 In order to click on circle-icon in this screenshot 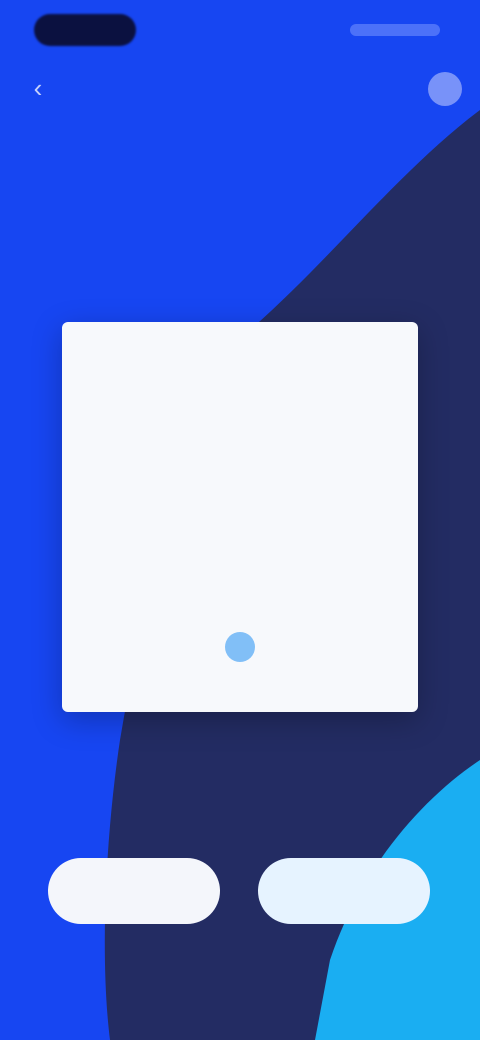, I will do `click(240, 647)`.